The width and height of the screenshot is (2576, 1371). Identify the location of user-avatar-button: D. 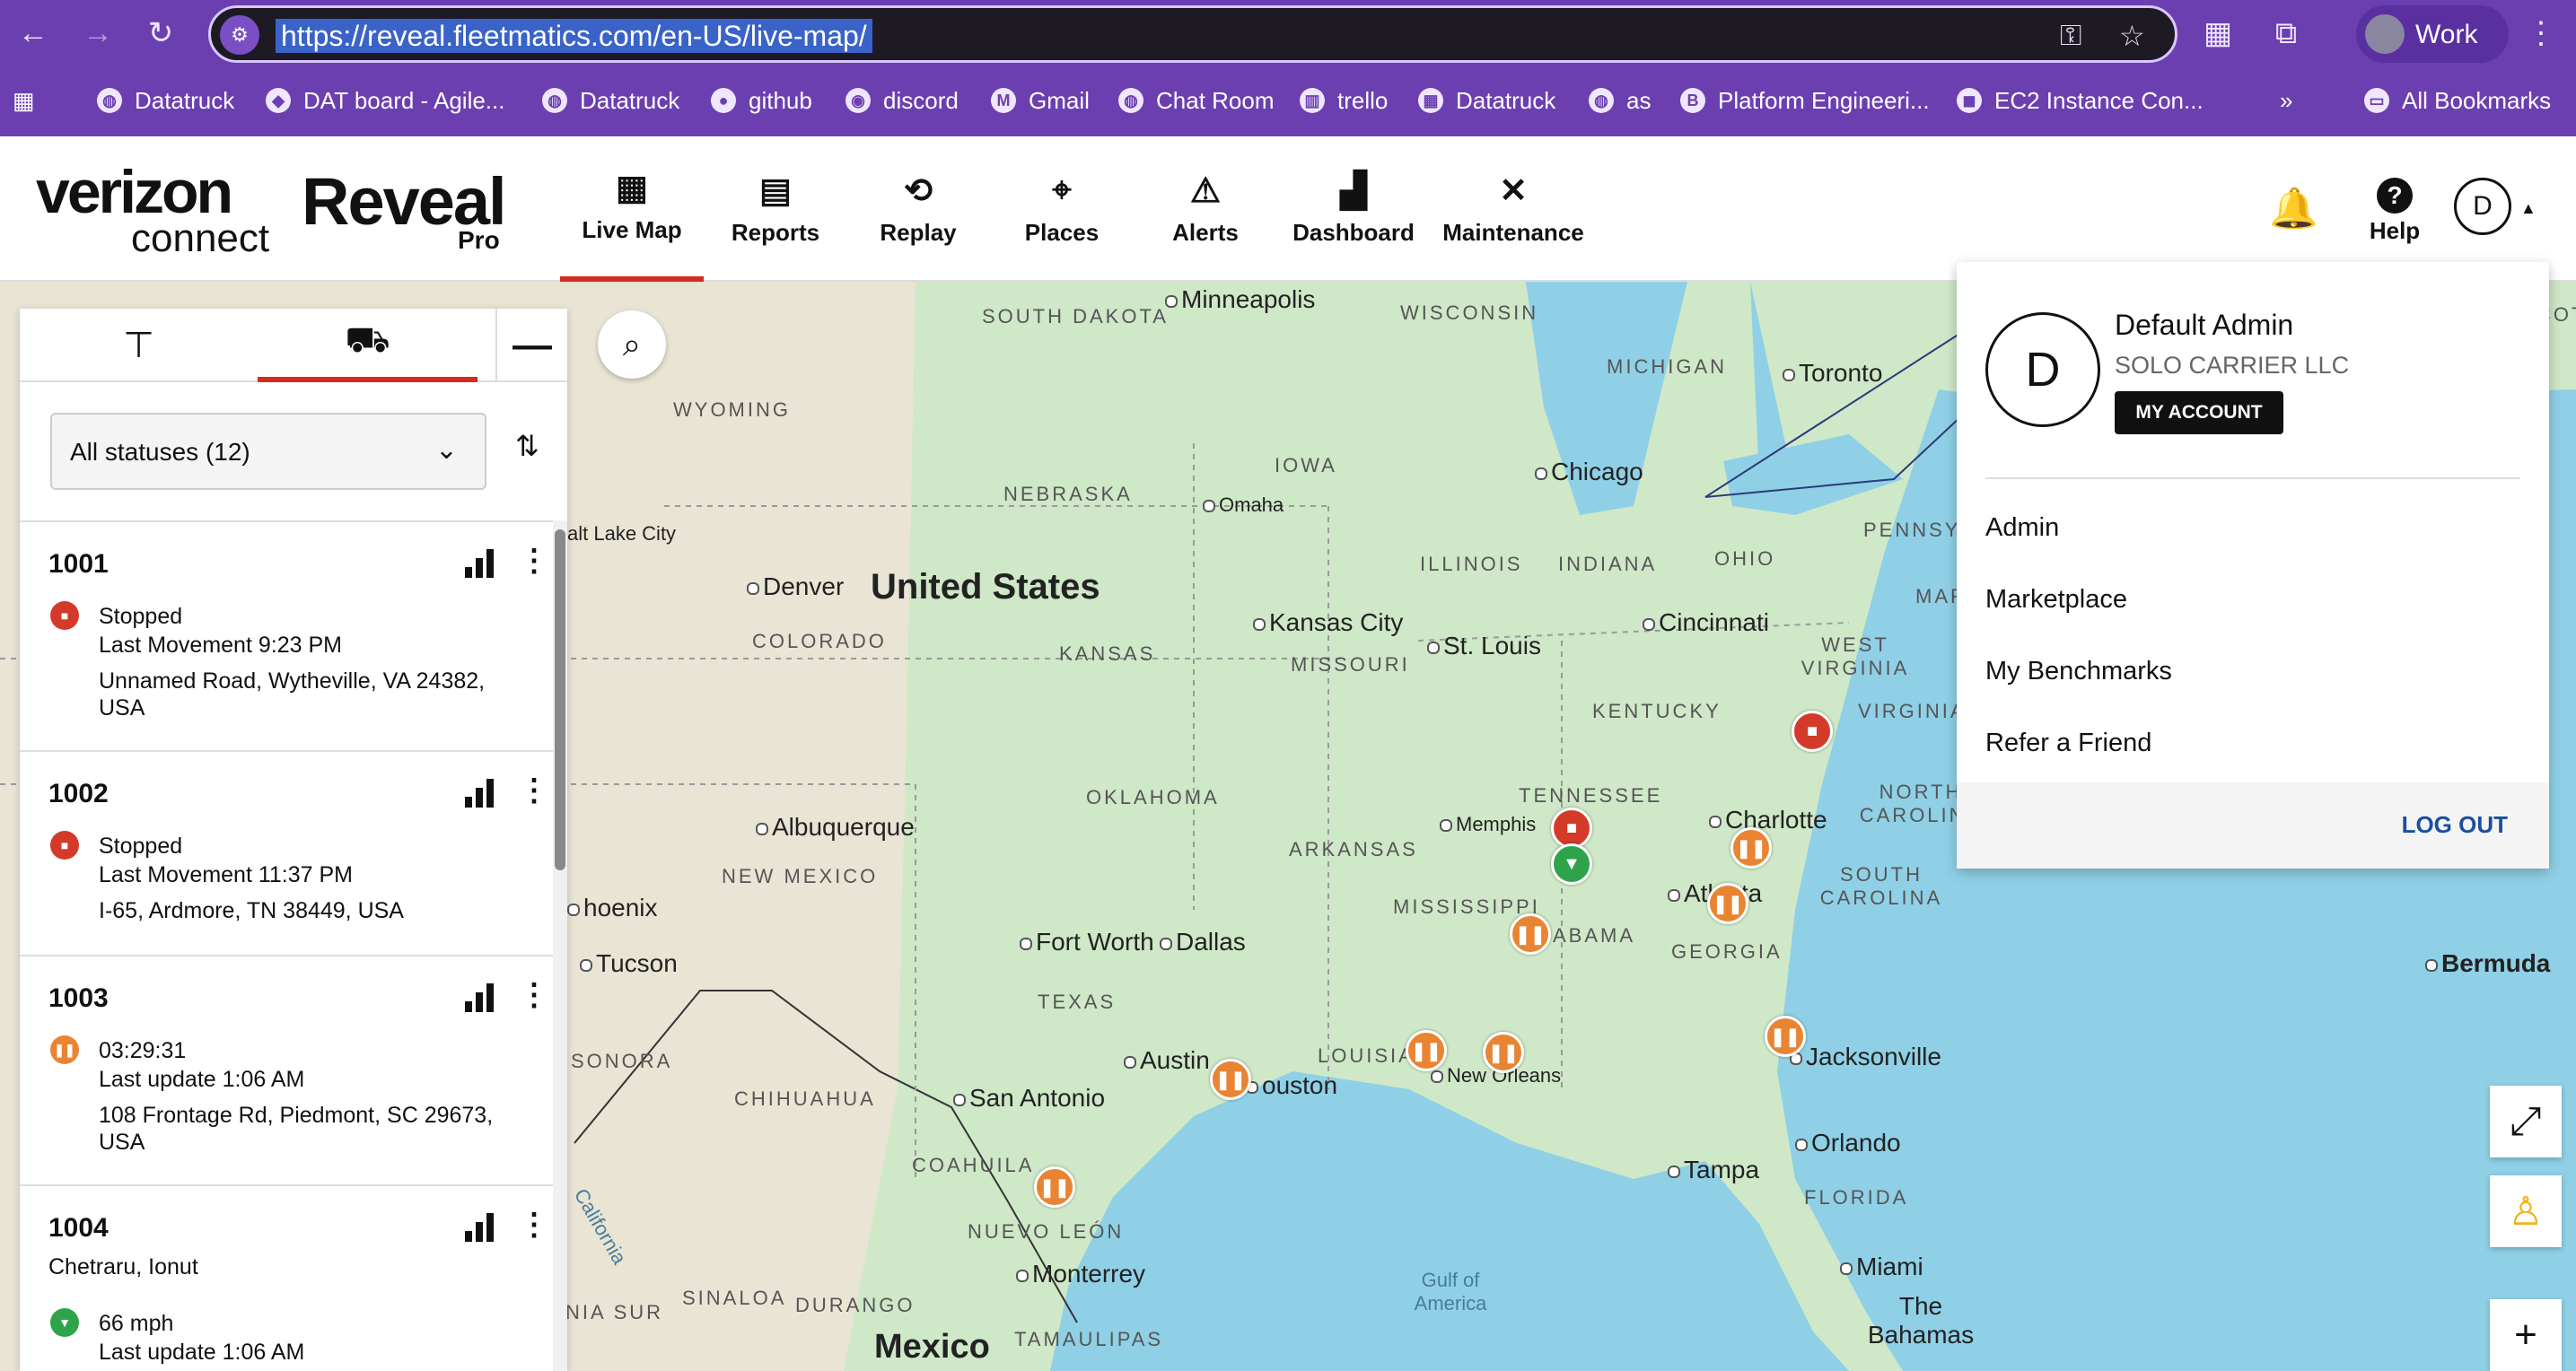
(2482, 206).